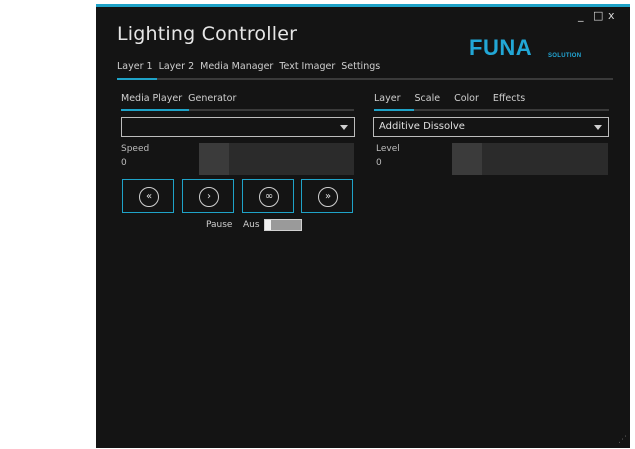  I want to click on tab-effects: Effects, so click(509, 98).